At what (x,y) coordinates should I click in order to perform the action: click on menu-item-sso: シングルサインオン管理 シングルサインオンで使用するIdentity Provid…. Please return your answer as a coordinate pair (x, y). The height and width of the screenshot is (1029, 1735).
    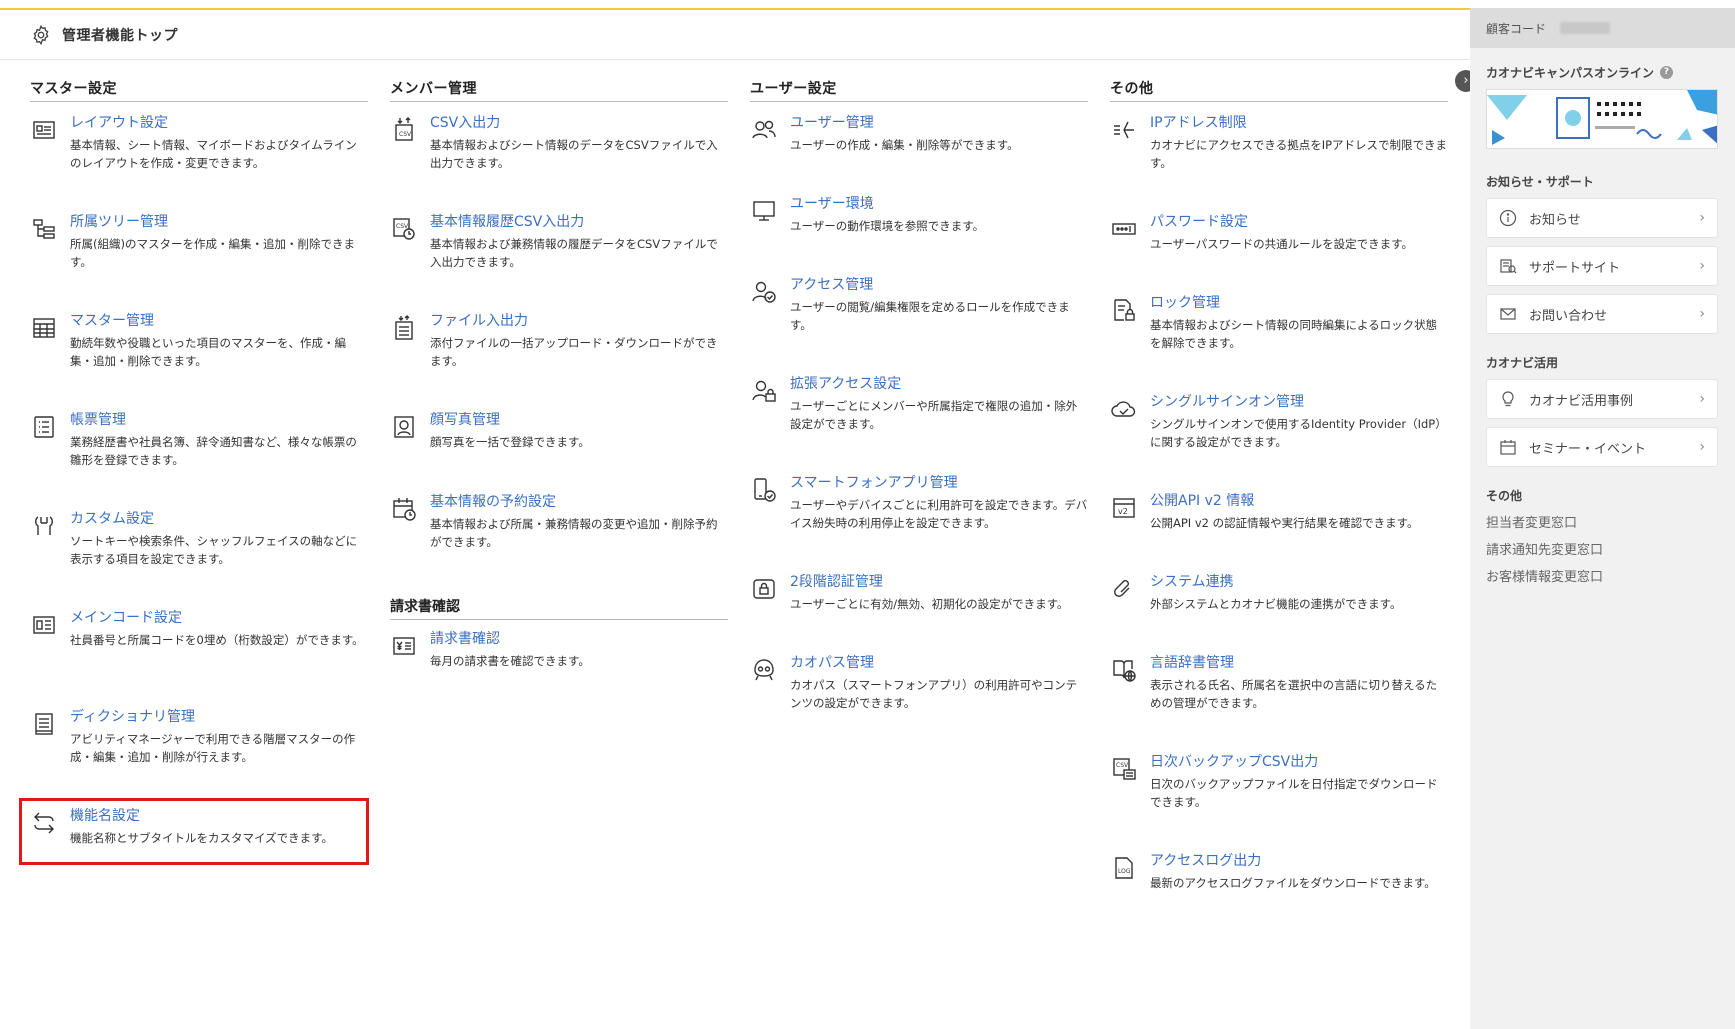
    Looking at the image, I should click on (1279, 422).